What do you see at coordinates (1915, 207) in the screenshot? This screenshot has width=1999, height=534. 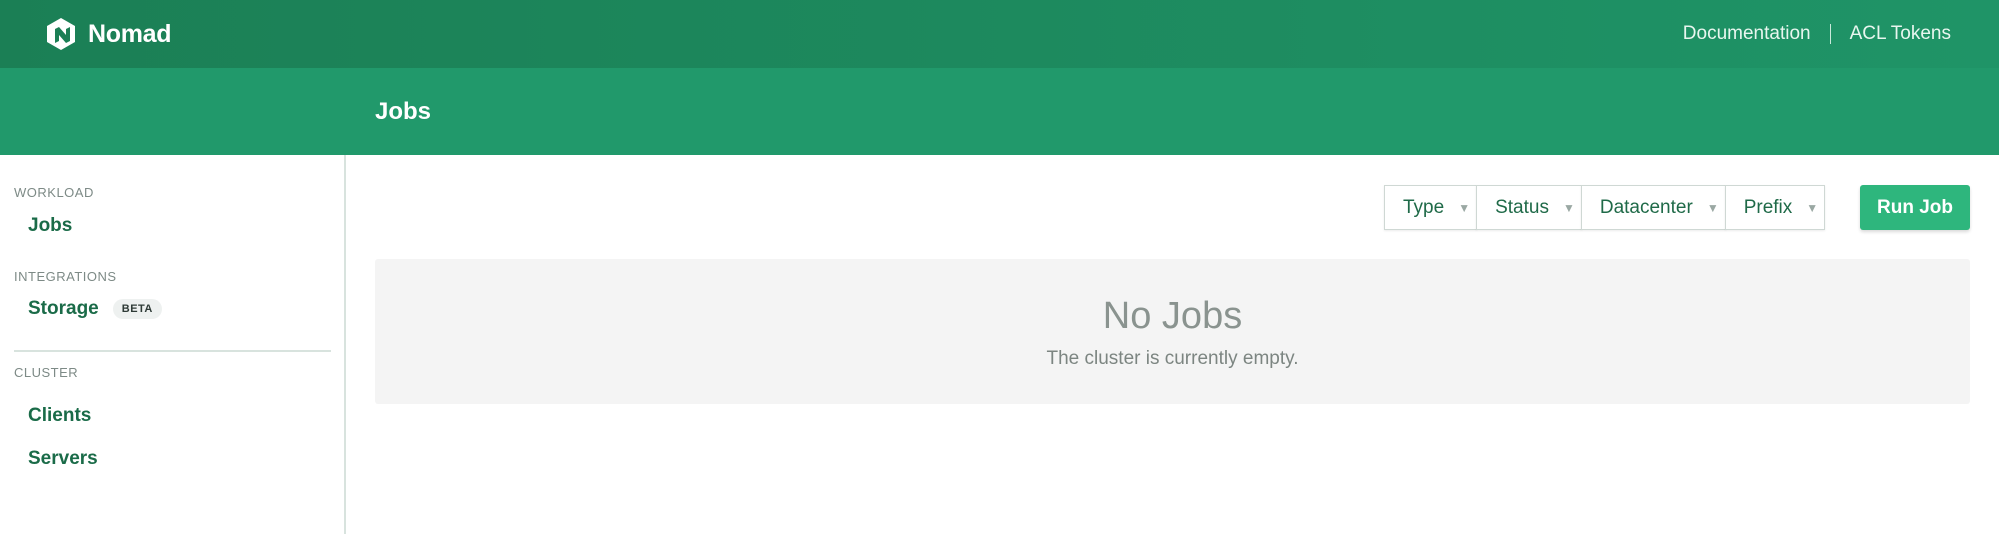 I see `run-job-button: Run Job` at bounding box center [1915, 207].